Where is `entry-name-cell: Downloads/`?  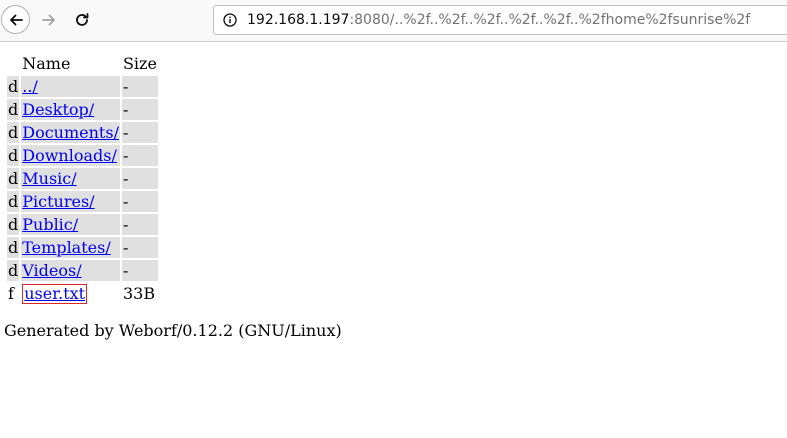 entry-name-cell: Downloads/ is located at coordinates (70, 155).